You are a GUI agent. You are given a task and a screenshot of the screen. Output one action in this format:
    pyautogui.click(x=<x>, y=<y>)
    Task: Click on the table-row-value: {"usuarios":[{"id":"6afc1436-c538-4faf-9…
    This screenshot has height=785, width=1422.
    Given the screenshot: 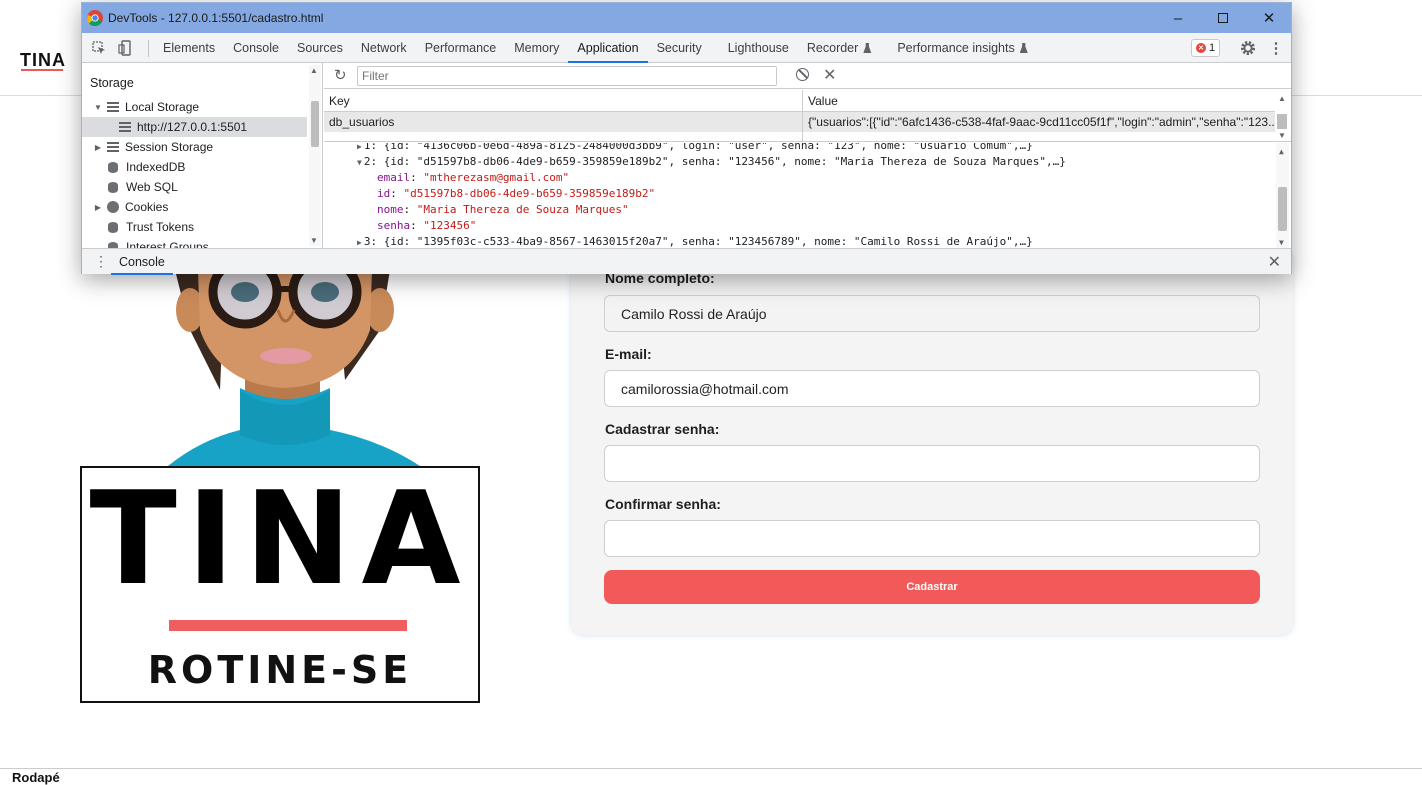 What is the action you would take?
    pyautogui.click(x=1039, y=122)
    